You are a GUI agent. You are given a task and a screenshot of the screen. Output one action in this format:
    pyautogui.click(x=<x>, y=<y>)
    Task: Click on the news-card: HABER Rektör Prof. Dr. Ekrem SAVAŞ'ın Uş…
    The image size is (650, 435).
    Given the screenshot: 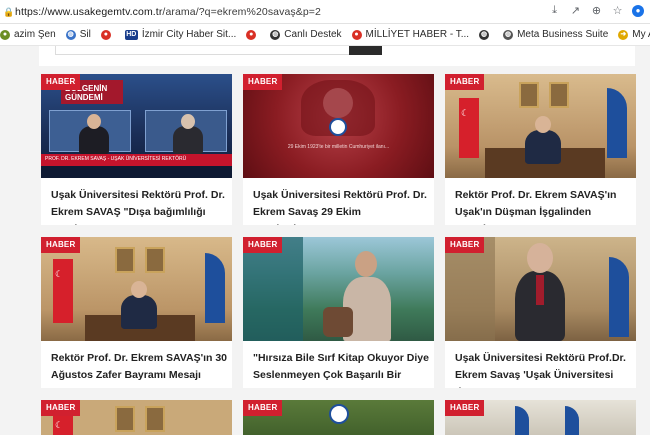 What is the action you would take?
    pyautogui.click(x=540, y=149)
    